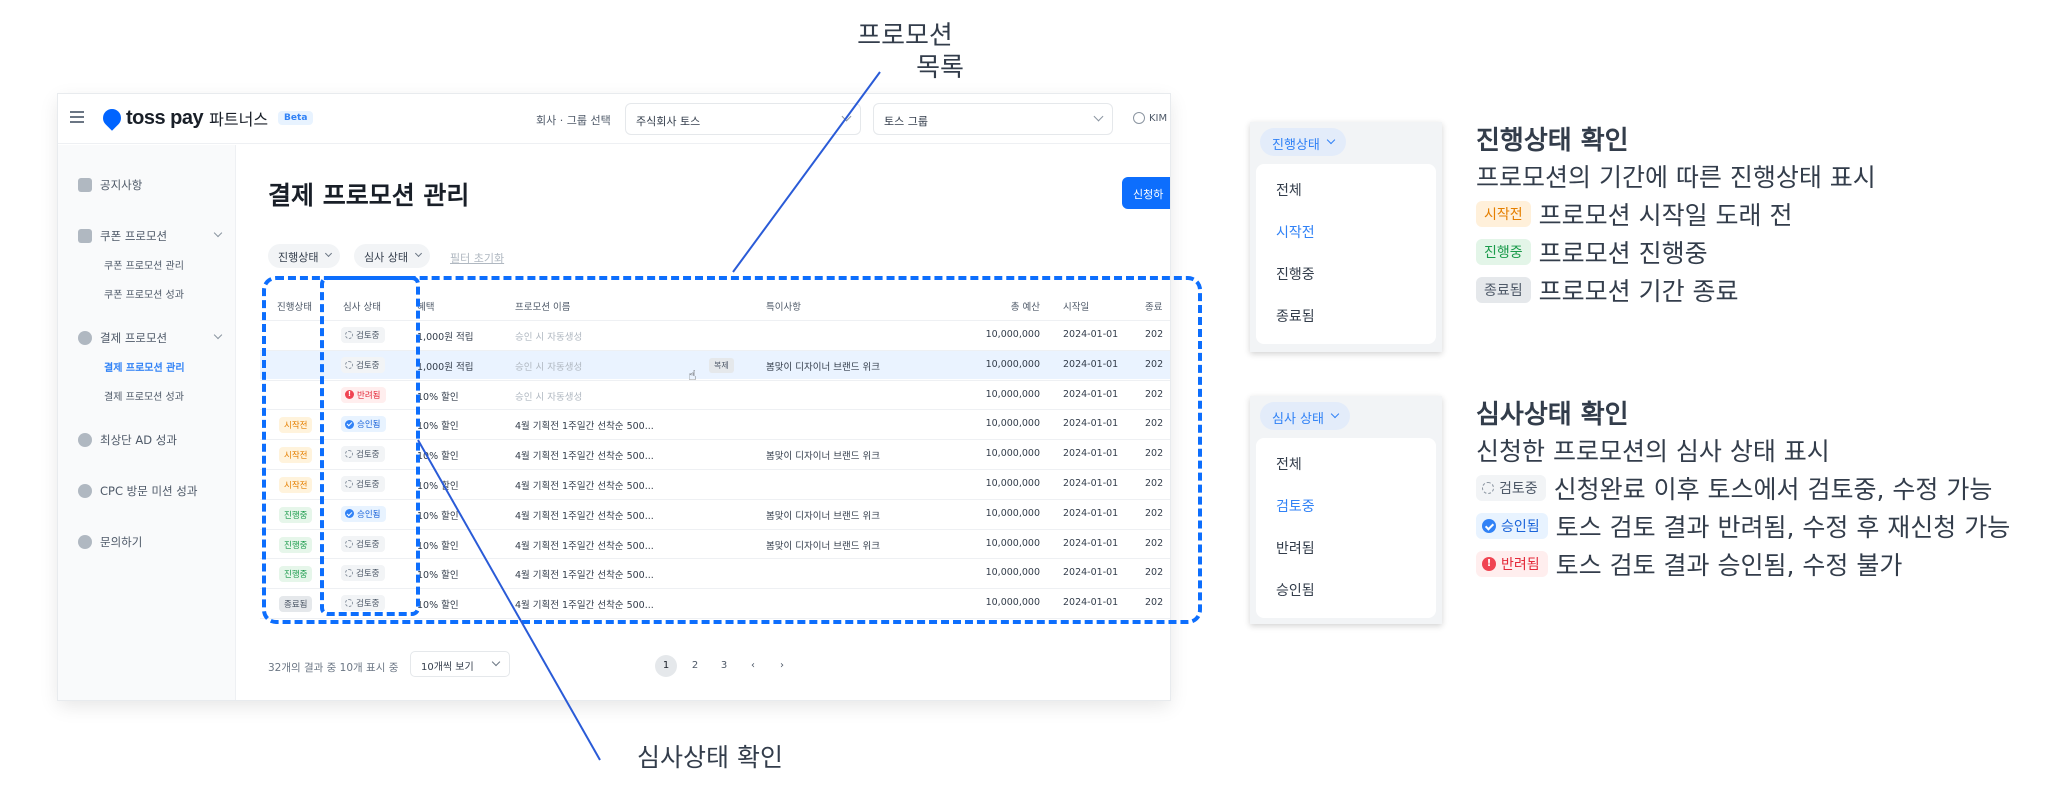  Describe the element at coordinates (753, 666) in the screenshot. I see `prev-page-icon: ‹` at that location.